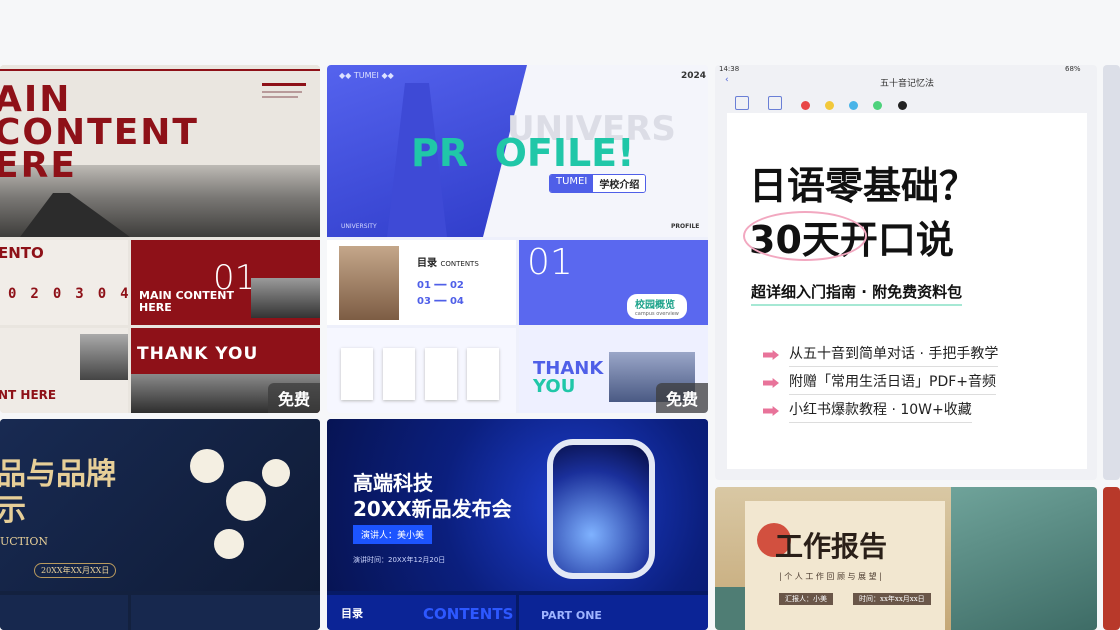 This screenshot has height=630, width=1120. I want to click on launch-title-1: 高端科技, so click(393, 483).